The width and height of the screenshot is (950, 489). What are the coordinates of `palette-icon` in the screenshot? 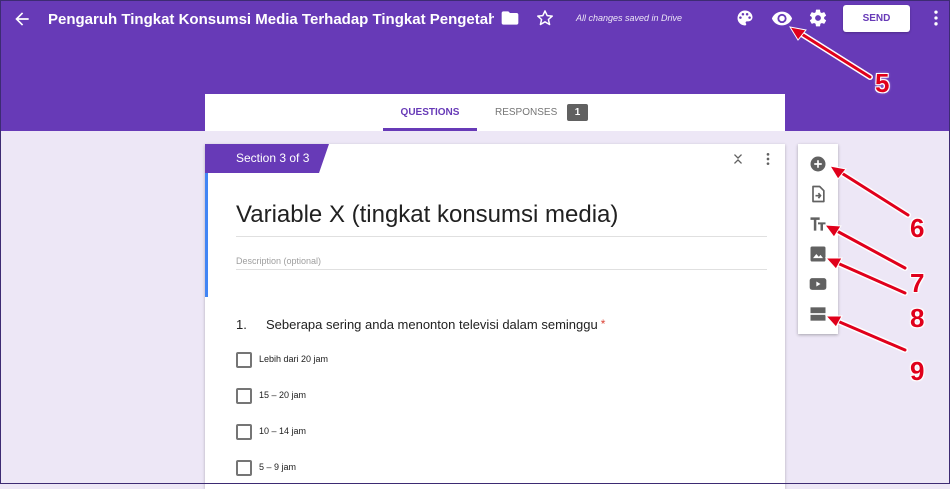 It's located at (745, 18).